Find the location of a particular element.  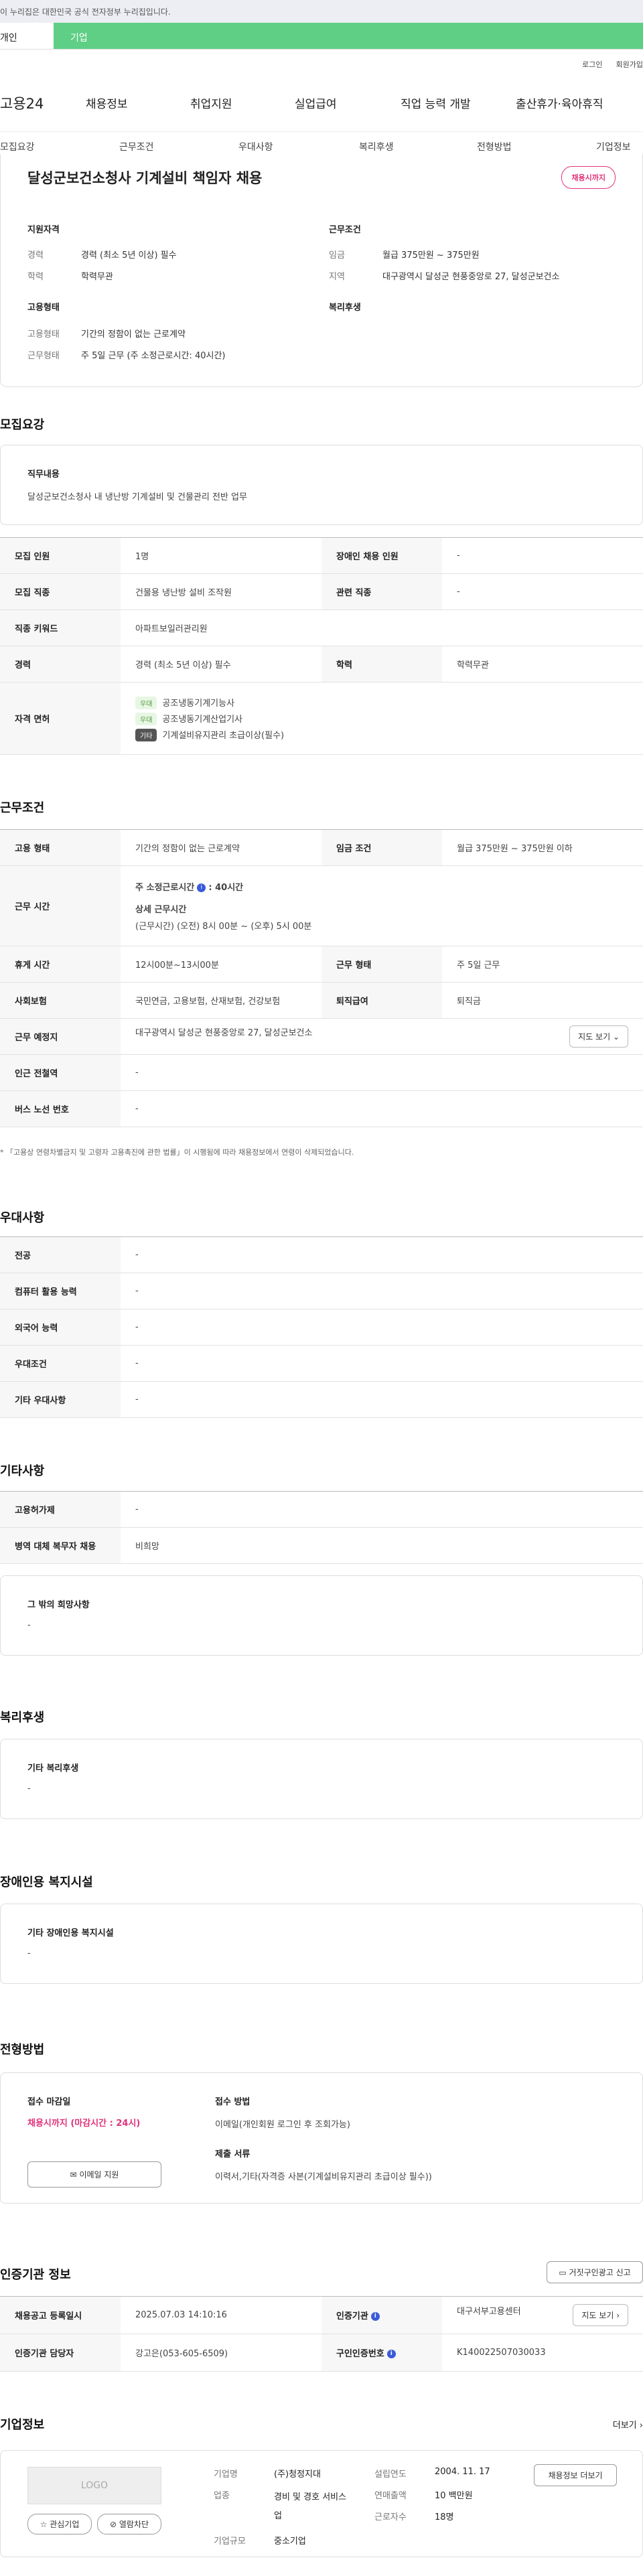

gnb-item-leave: 출산휴가·육아휴직 is located at coordinates (559, 102).